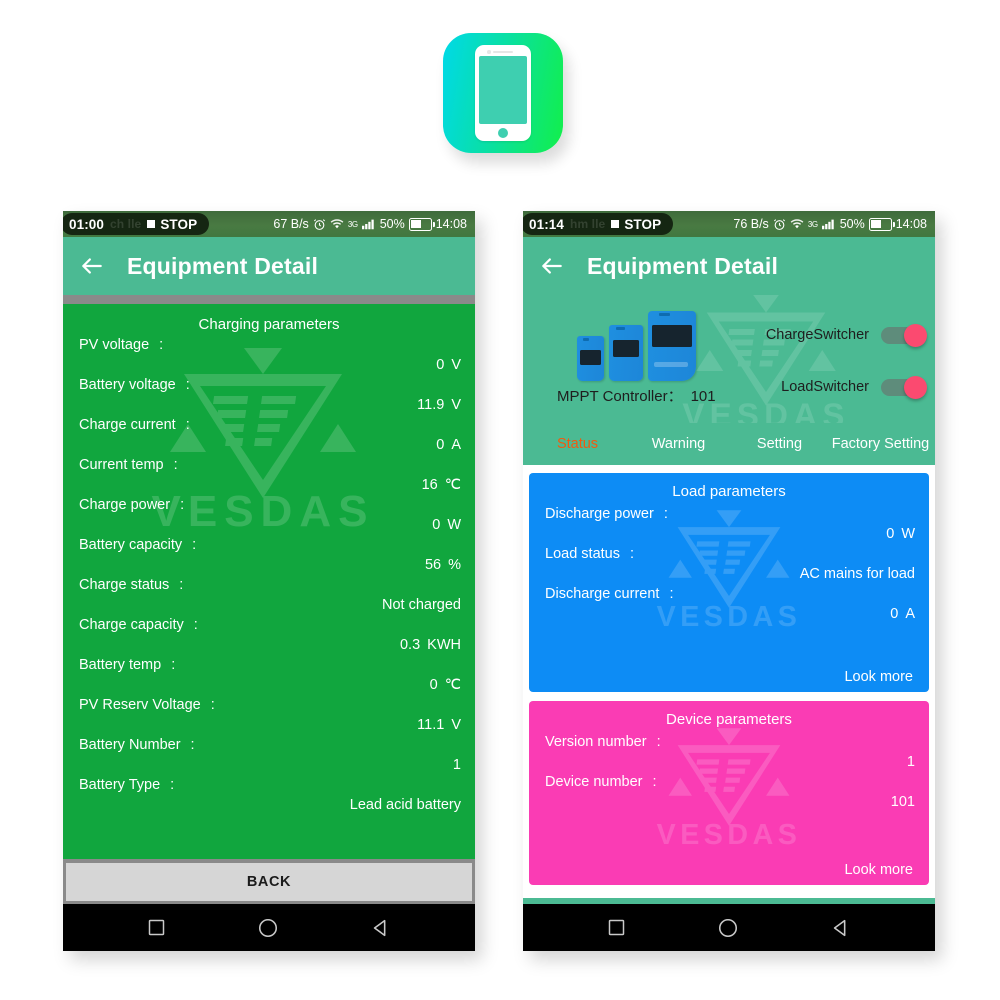 Image resolution: width=1000 pixels, height=1000 pixels. Describe the element at coordinates (126, 224) in the screenshot. I see `left-status-ghost-text: ch lle` at that location.